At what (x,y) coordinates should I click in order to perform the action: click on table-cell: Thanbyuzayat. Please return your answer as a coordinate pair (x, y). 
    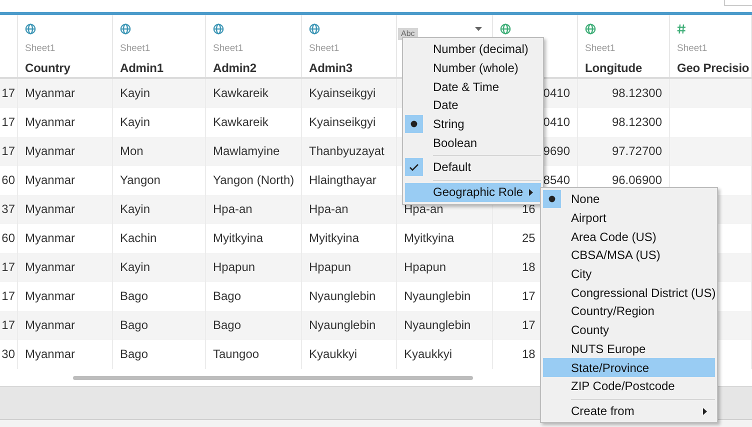
    Looking at the image, I should click on (346, 151).